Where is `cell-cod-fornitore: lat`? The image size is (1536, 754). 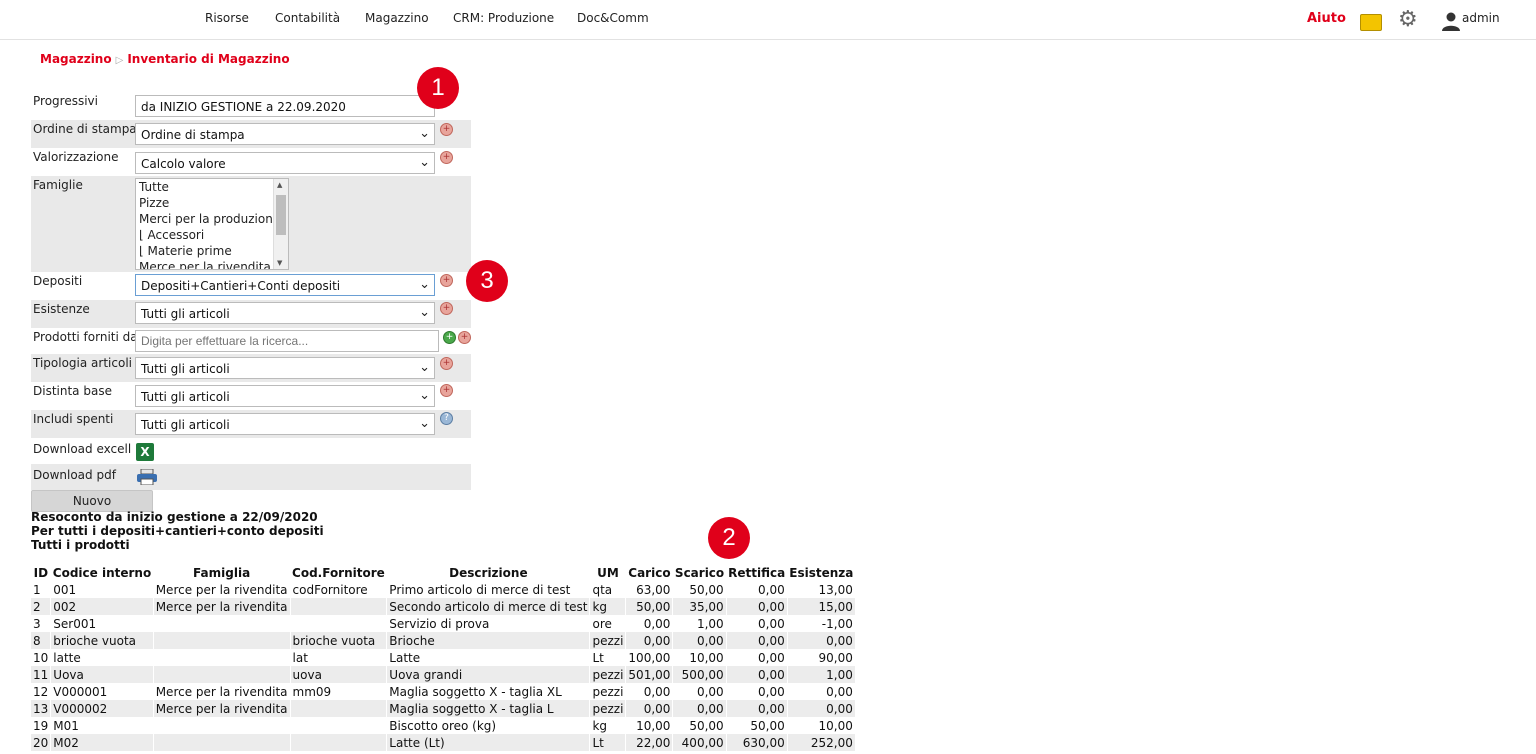
cell-cod-fornitore: lat is located at coordinates (339, 657).